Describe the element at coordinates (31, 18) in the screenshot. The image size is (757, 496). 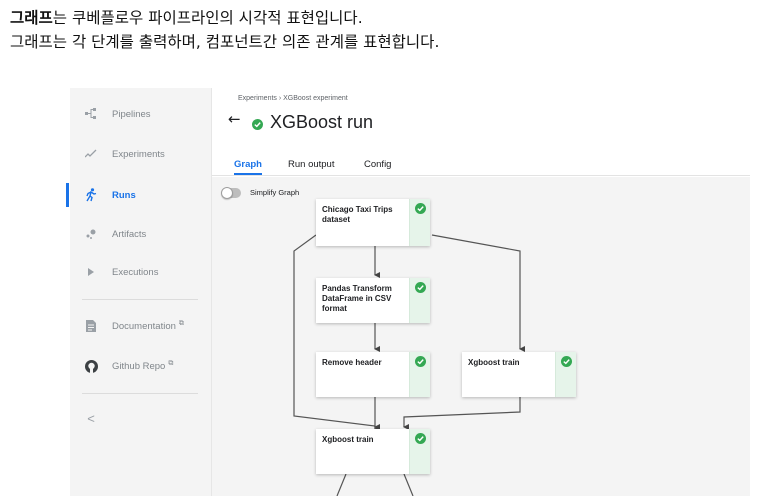
I see `caption-keyword: 그래프` at that location.